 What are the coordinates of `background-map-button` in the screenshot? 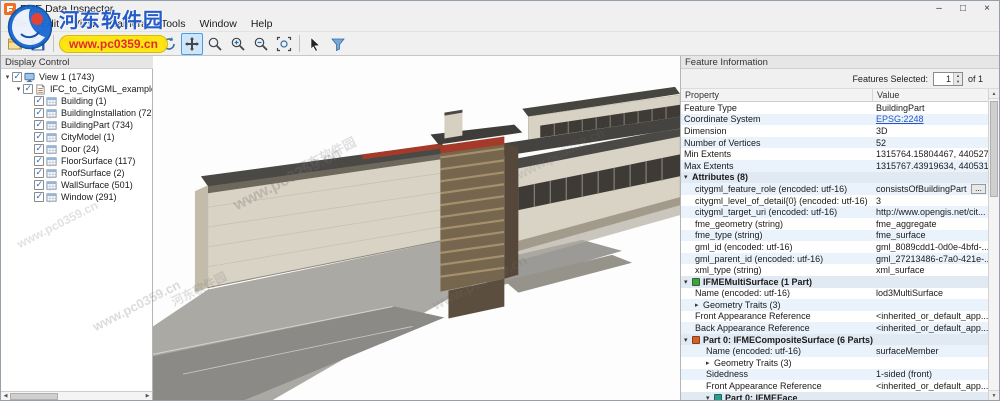 It's located at (115, 44).